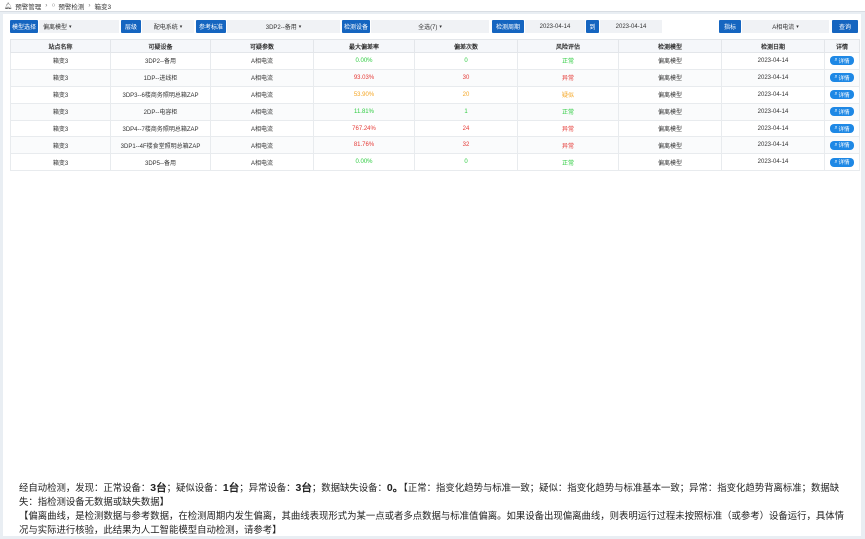  I want to click on breadcrumb-item-current: 箱变3, so click(103, 6).